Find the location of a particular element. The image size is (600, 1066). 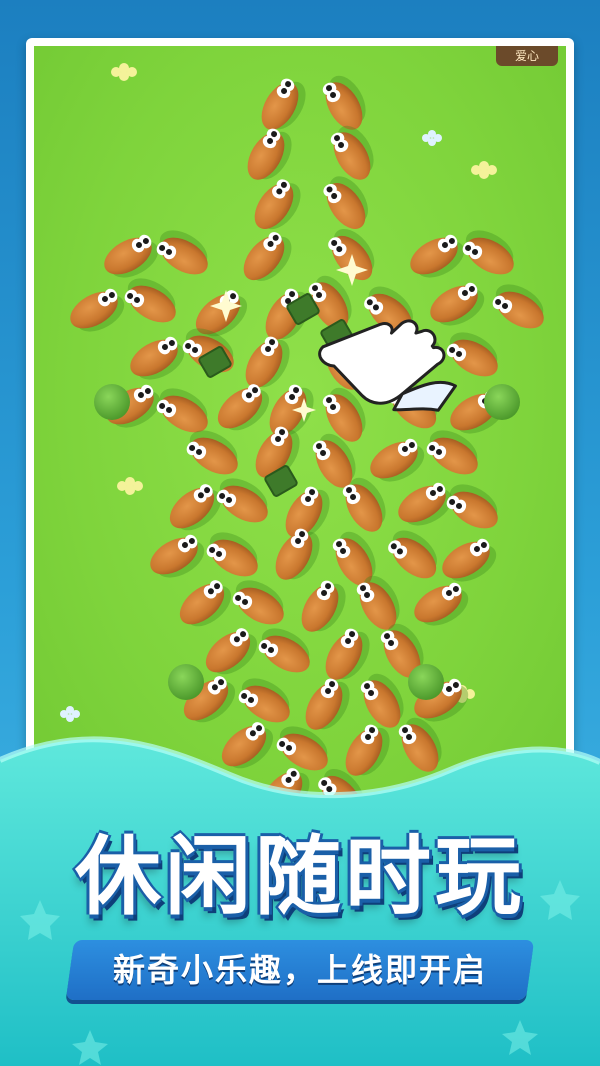

banner-title: 休闲随时玩 is located at coordinates (300, 877).